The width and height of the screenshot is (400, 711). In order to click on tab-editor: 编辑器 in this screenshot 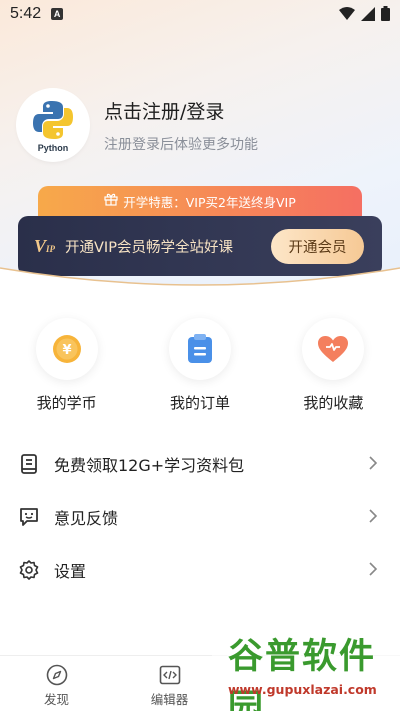, I will do `click(169, 683)`.